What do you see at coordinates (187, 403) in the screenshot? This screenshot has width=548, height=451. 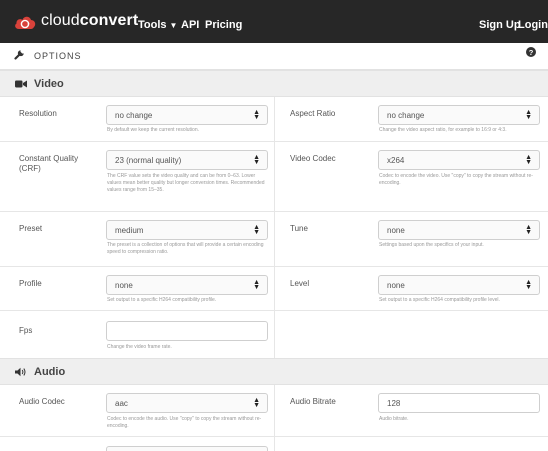 I see `audio-codec-select: aac ▲ ▼` at bounding box center [187, 403].